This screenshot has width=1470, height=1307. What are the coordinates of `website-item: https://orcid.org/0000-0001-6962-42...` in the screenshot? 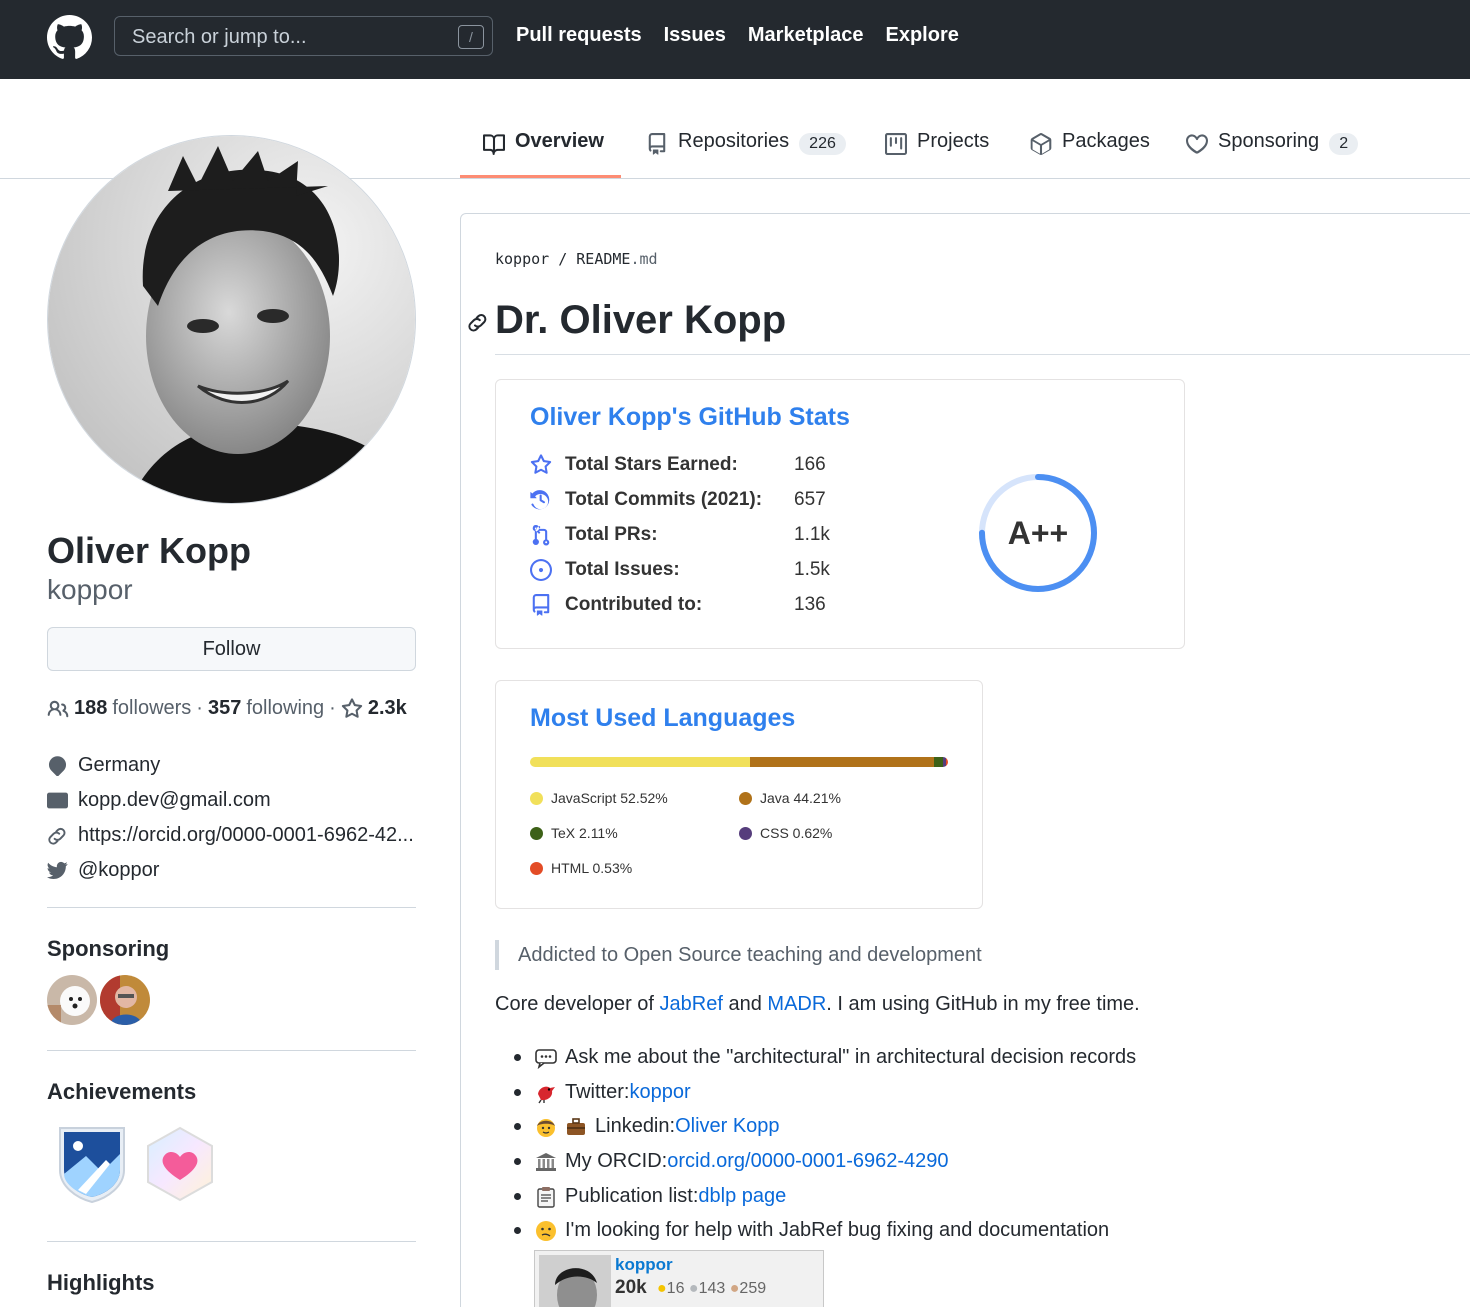 It's located at (230, 835).